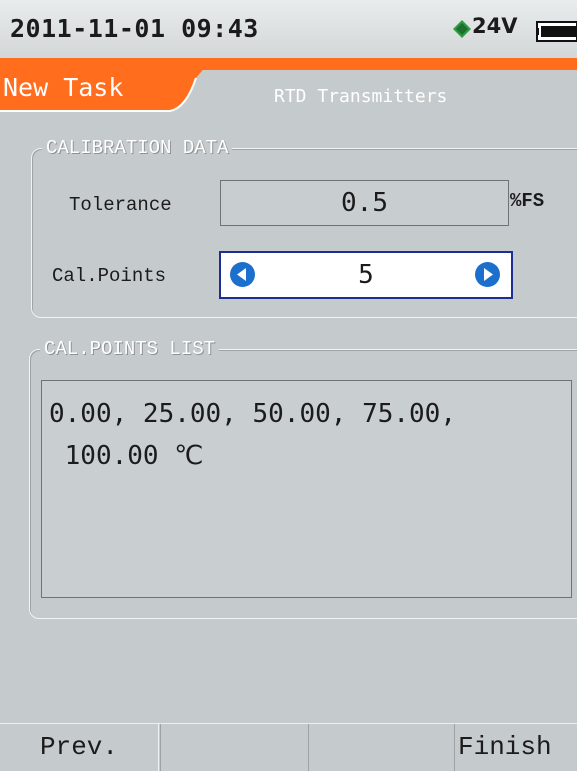 This screenshot has height=771, width=577. Describe the element at coordinates (487, 274) in the screenshot. I see `increase-arrow-icon` at that location.